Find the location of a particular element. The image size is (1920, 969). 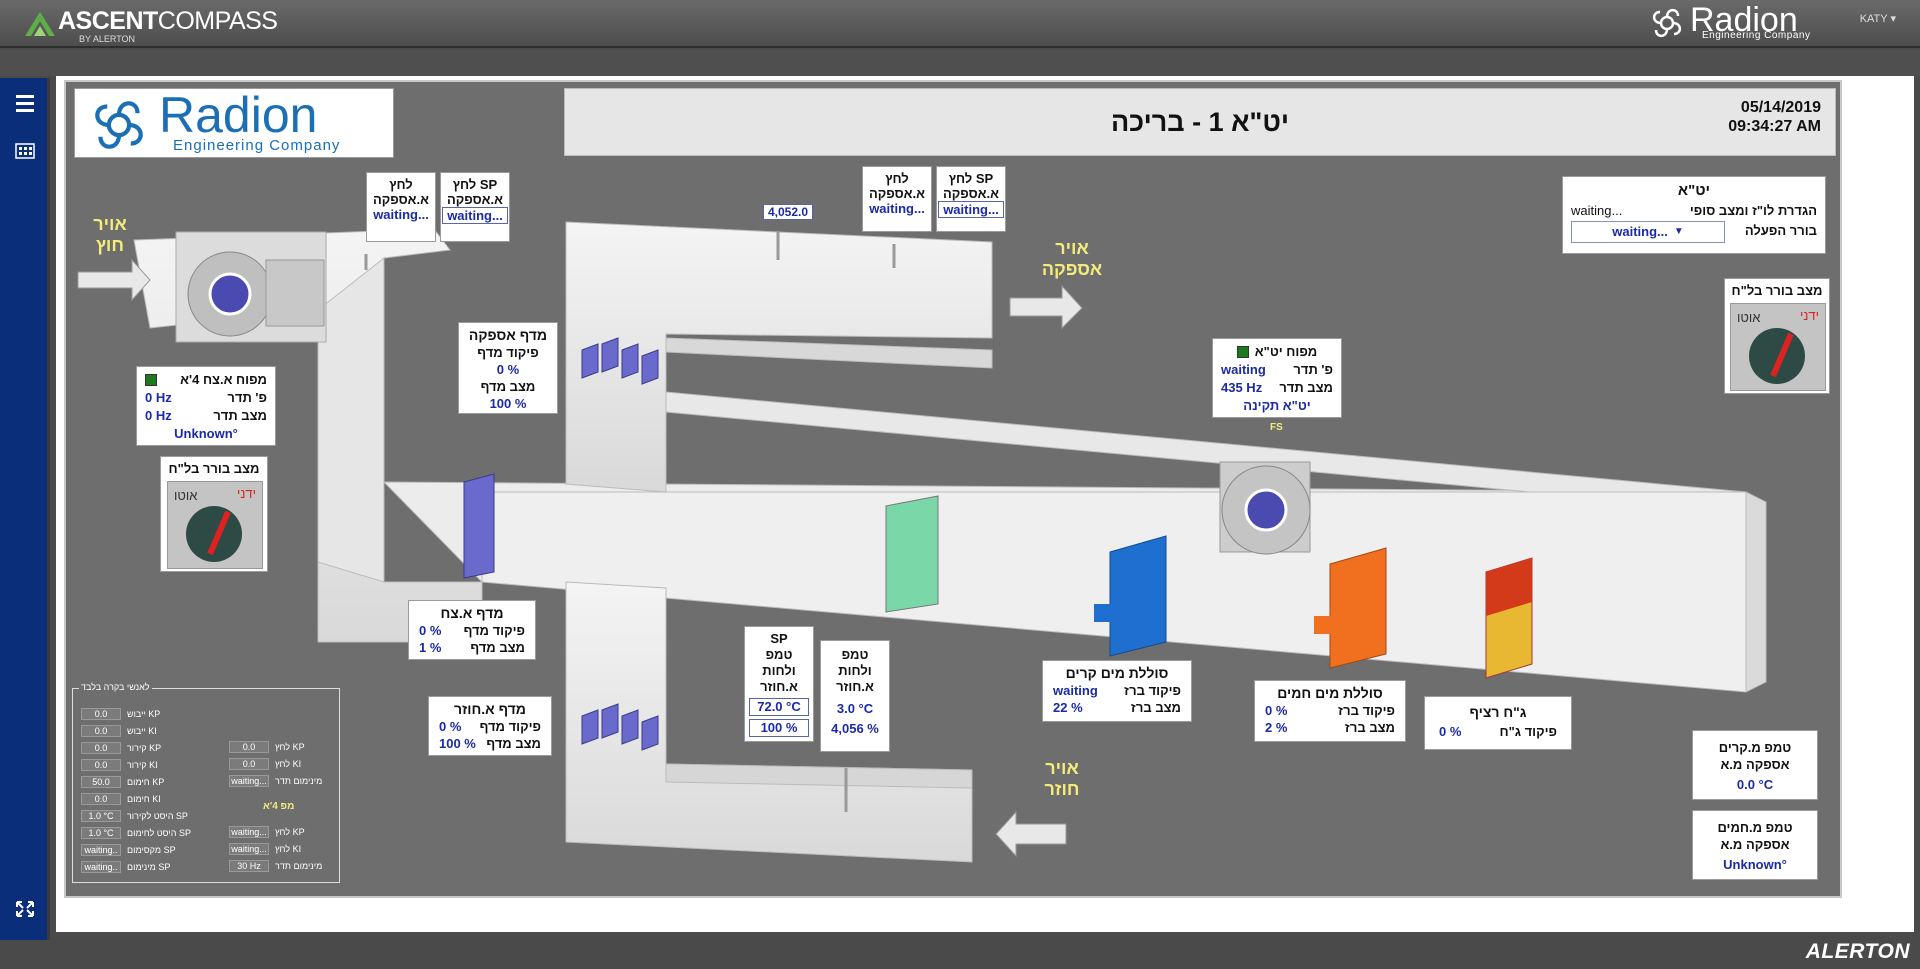

brand-strong: ASCENT is located at coordinates (108, 21).